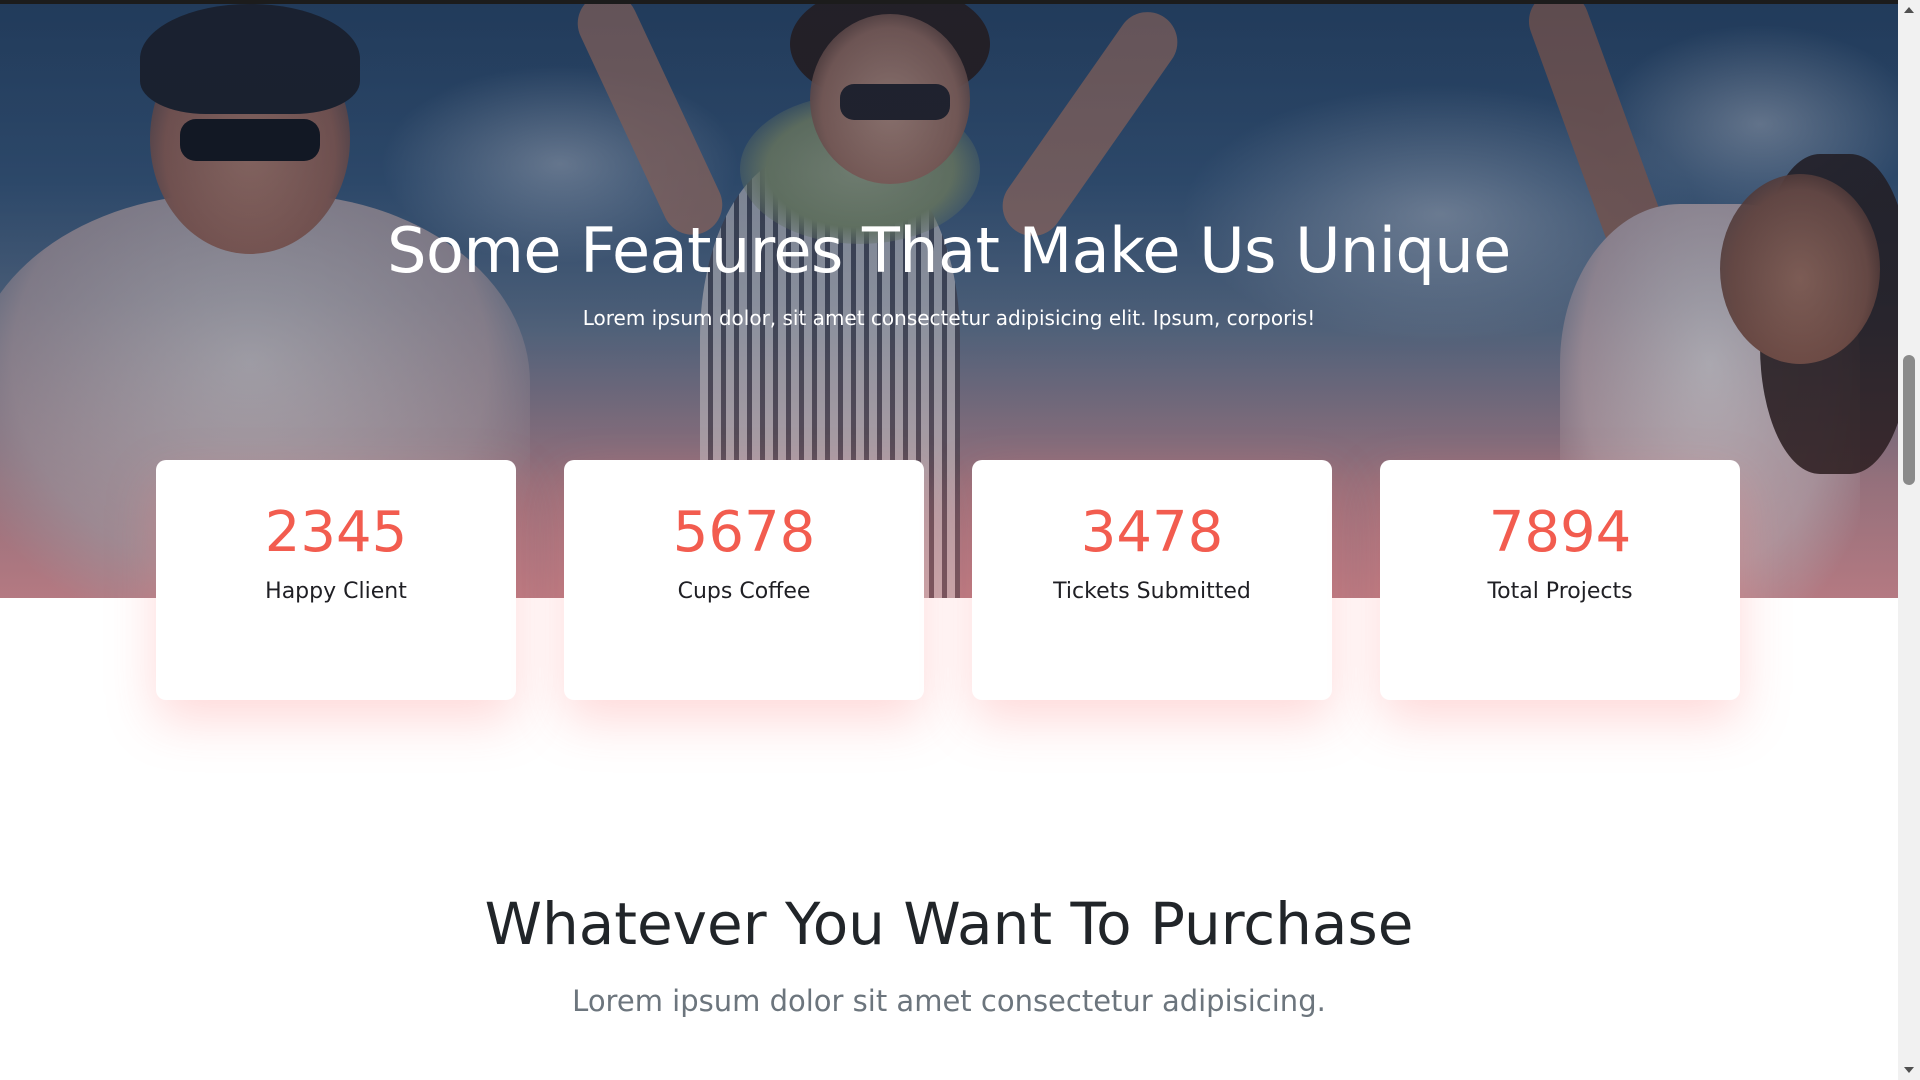 This screenshot has width=1920, height=1080. Describe the element at coordinates (336, 591) in the screenshot. I see `stat-label: Happy Client` at that location.